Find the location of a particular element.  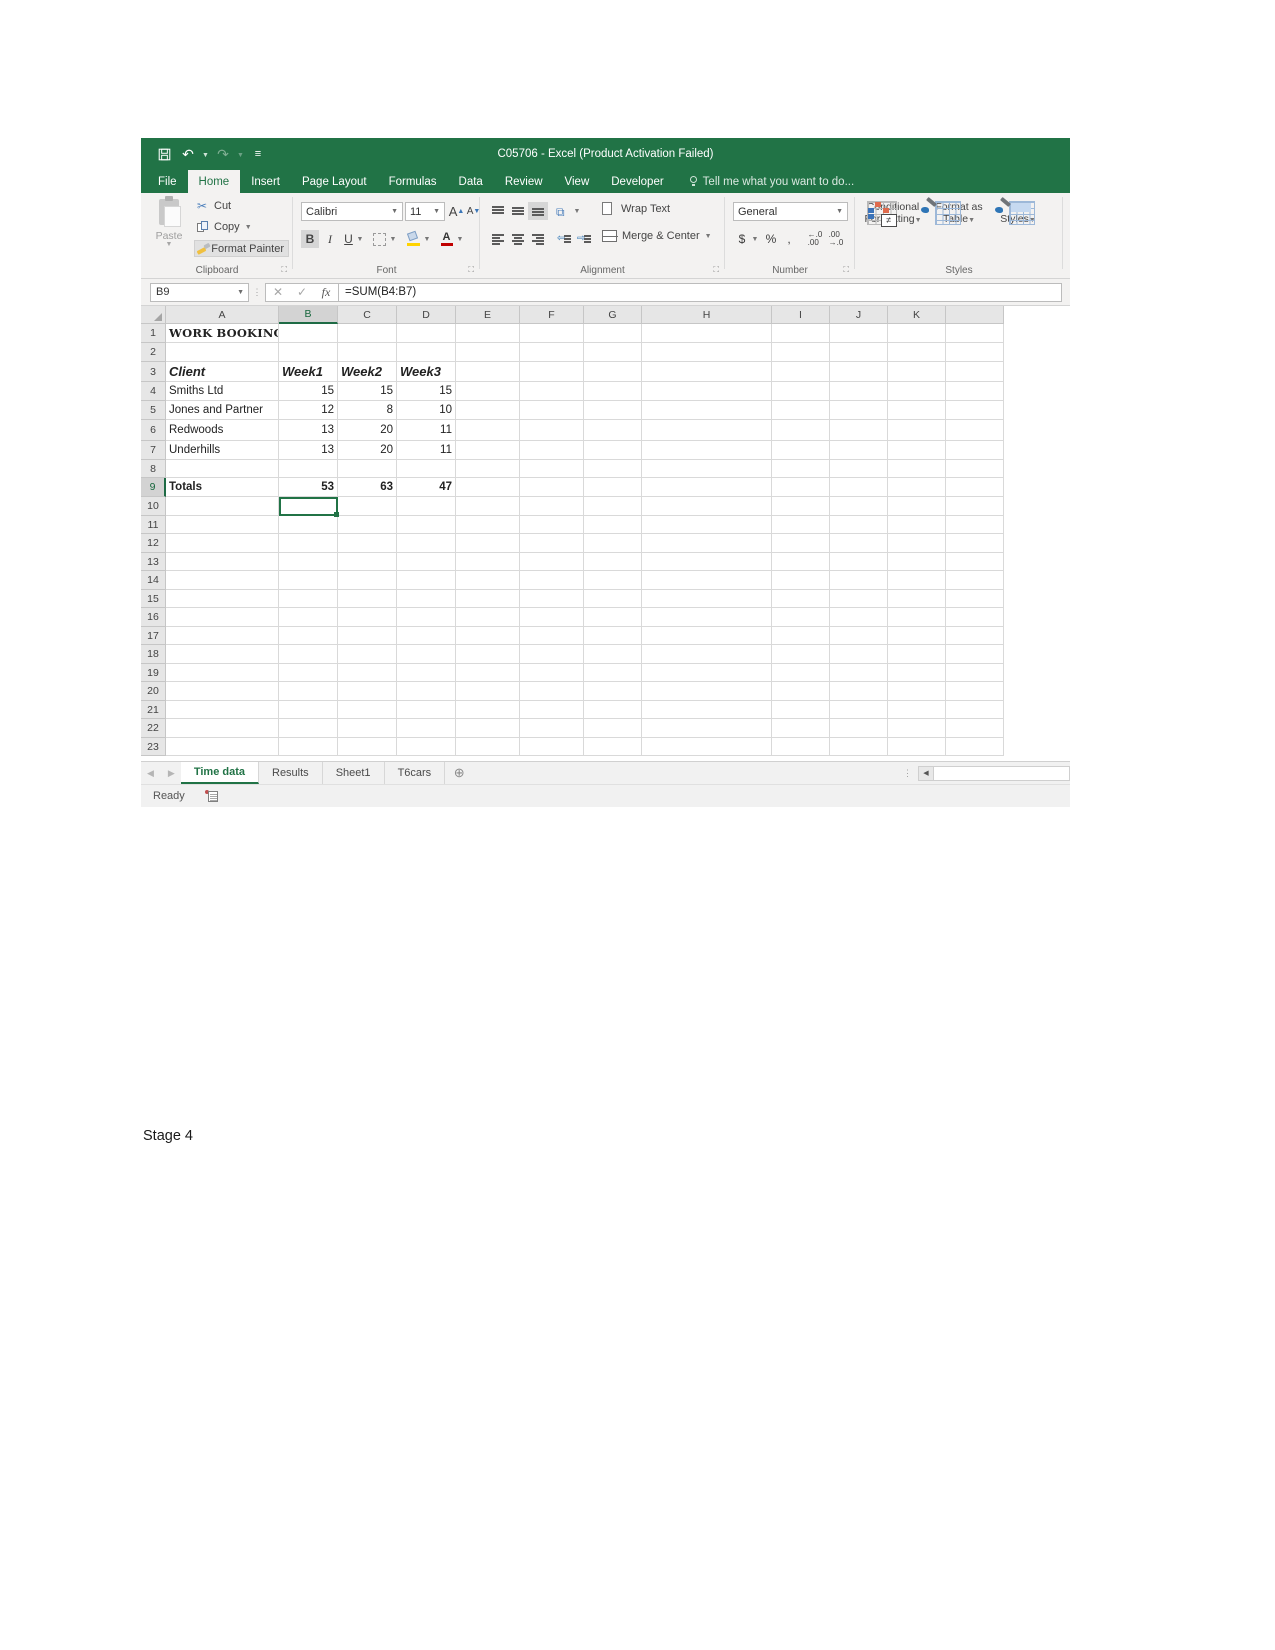

cell-G19 is located at coordinates (613, 673).